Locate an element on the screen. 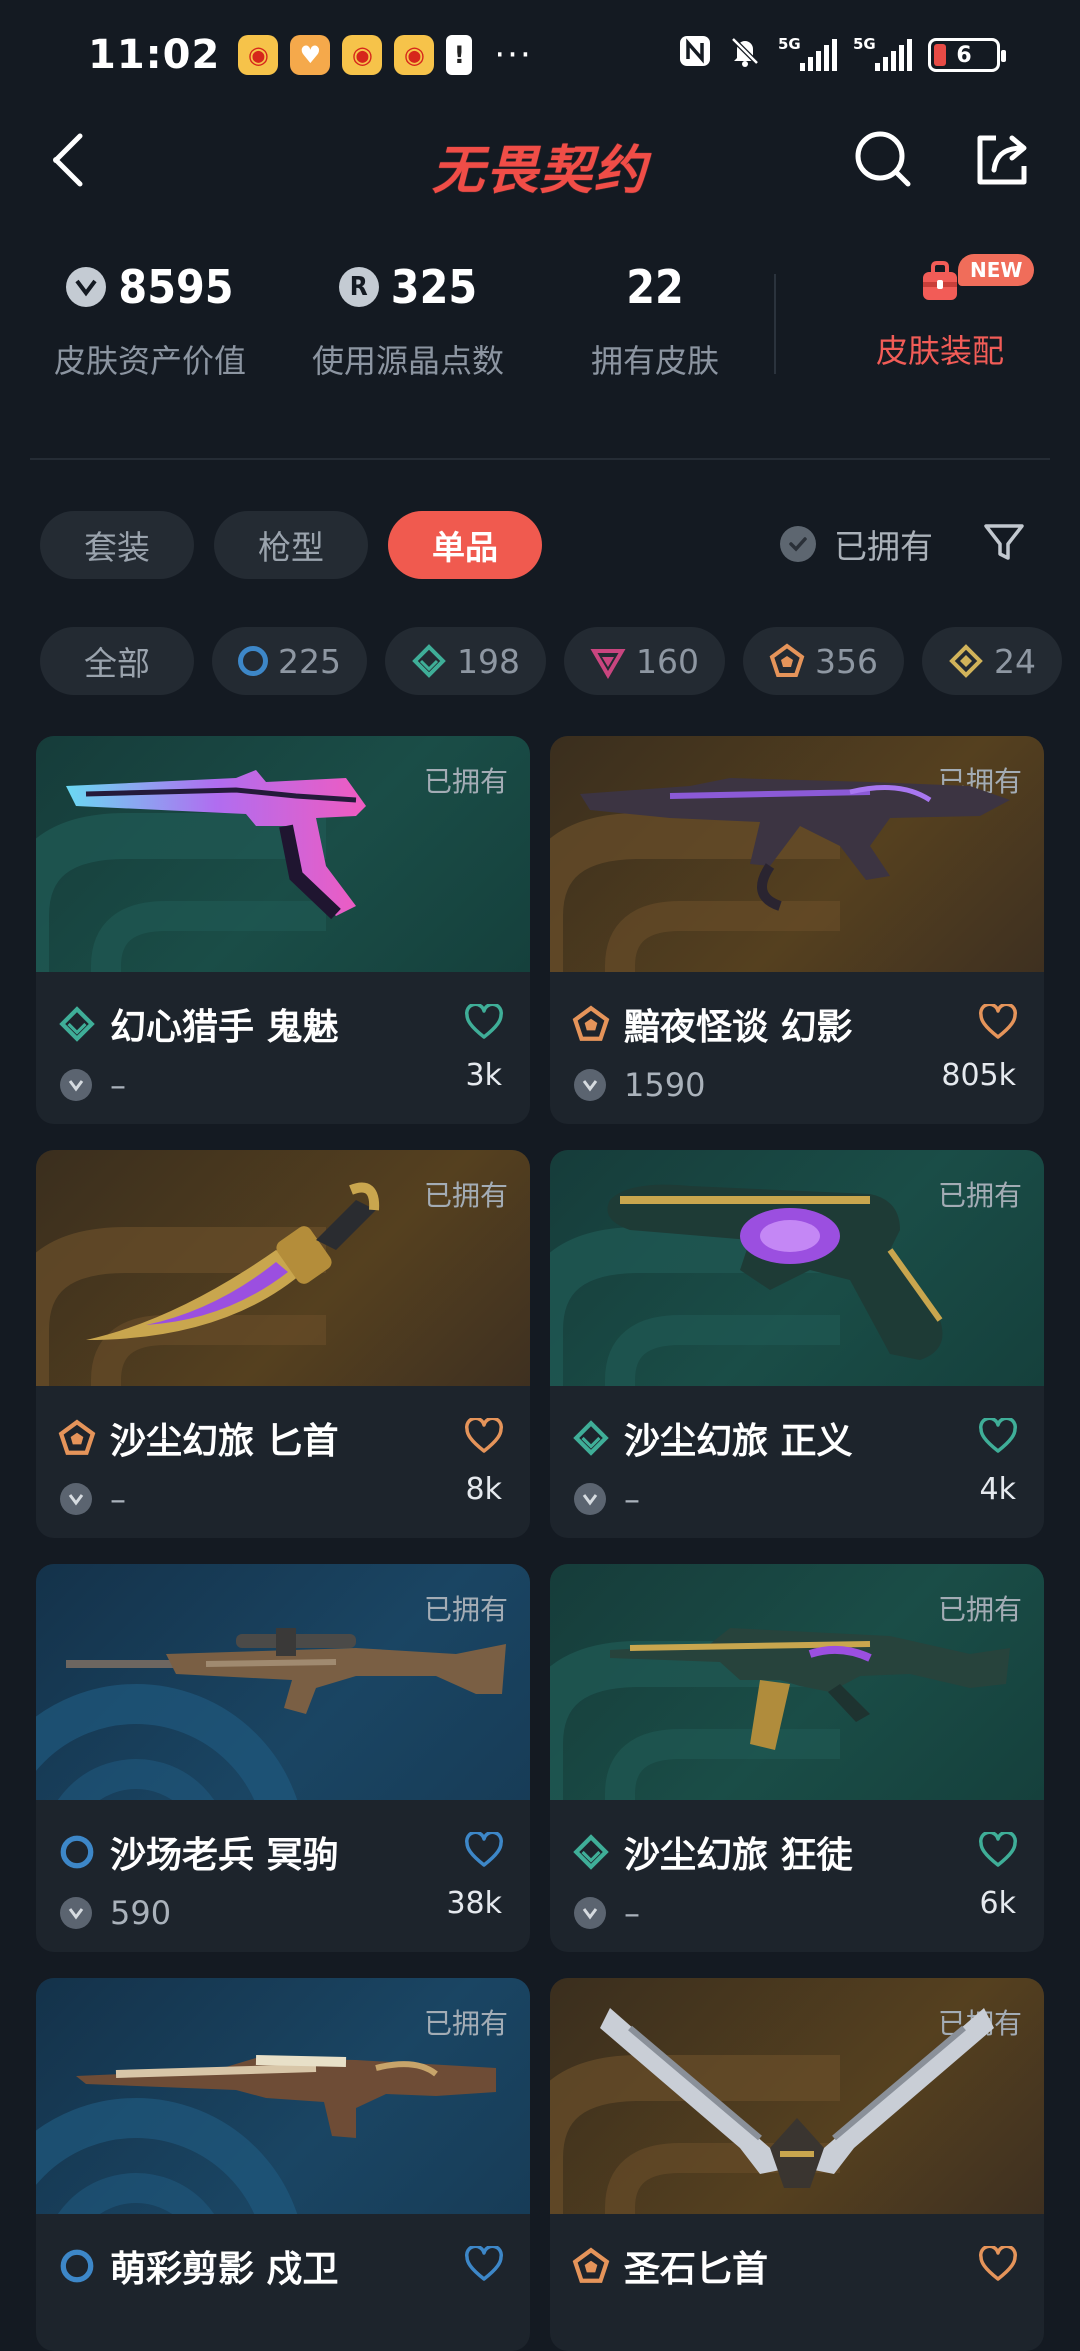 This screenshot has width=1080, height=2351. skin-card: 已拥有 沙尘幻旅 狂徒 – 6k is located at coordinates (797, 1758).